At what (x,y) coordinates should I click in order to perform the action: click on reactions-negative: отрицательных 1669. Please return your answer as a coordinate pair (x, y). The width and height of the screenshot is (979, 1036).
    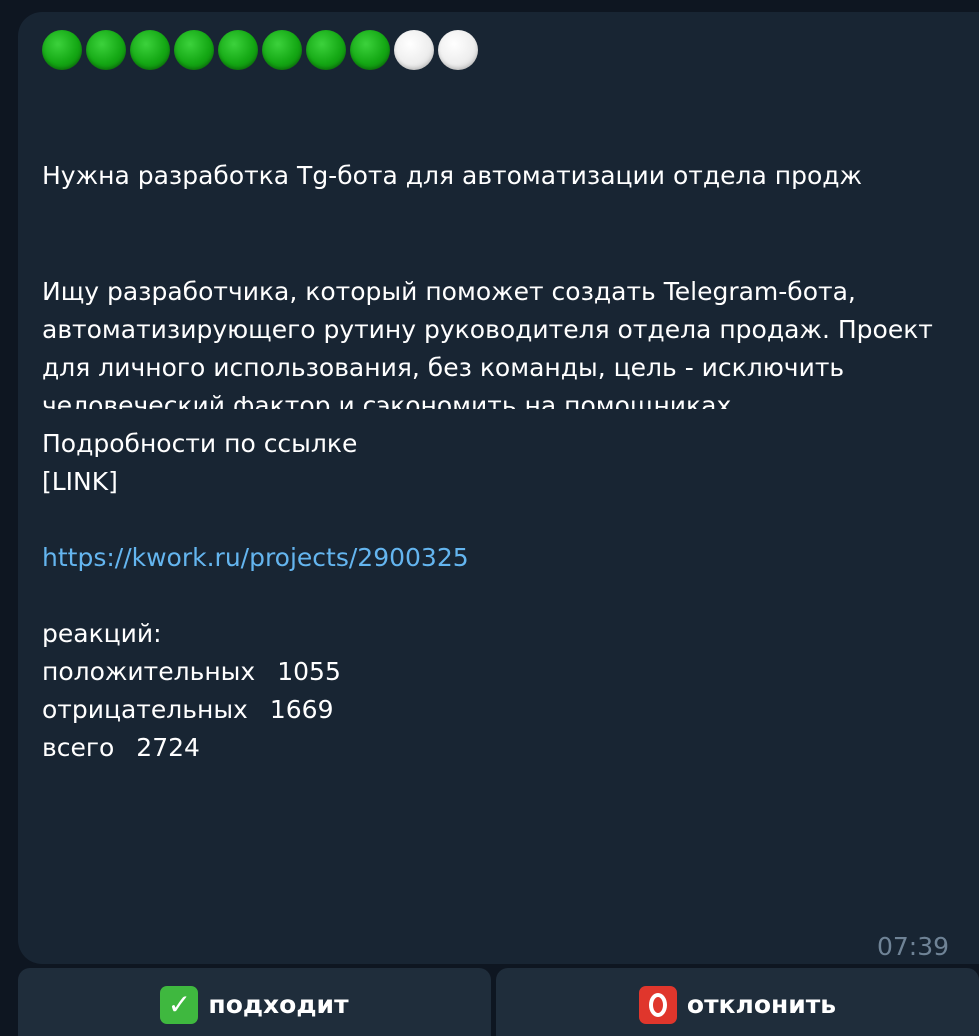
    Looking at the image, I should click on (191, 710).